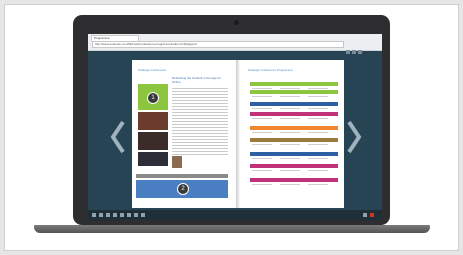 The width and height of the screenshot is (463, 255). Describe the element at coordinates (143, 215) in the screenshot. I see `help-icon` at that location.